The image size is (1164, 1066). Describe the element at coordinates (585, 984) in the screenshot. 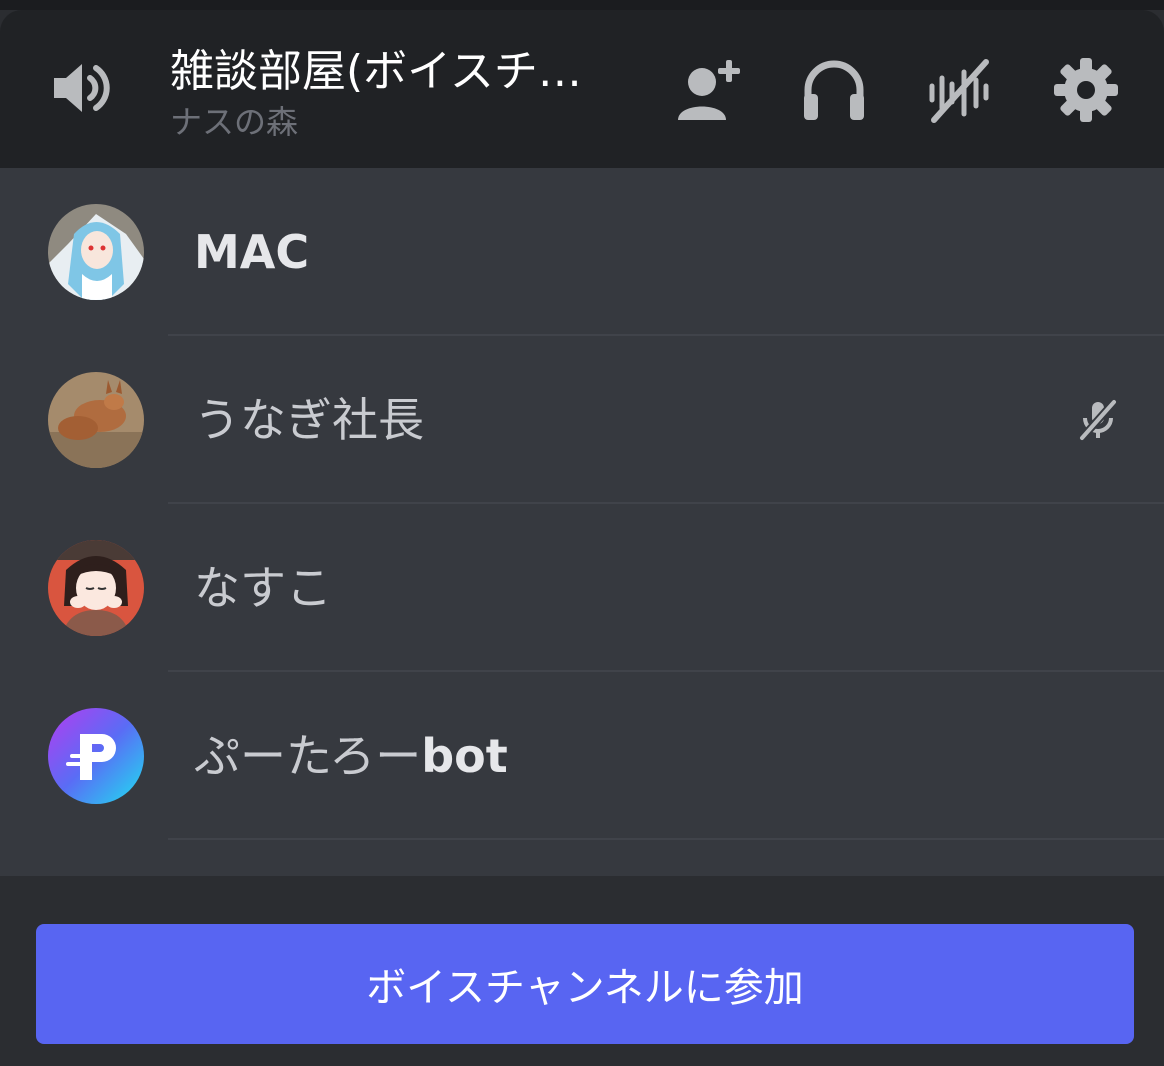

I see `join-voice-channel-button: ボイスチャンネルに参加` at that location.